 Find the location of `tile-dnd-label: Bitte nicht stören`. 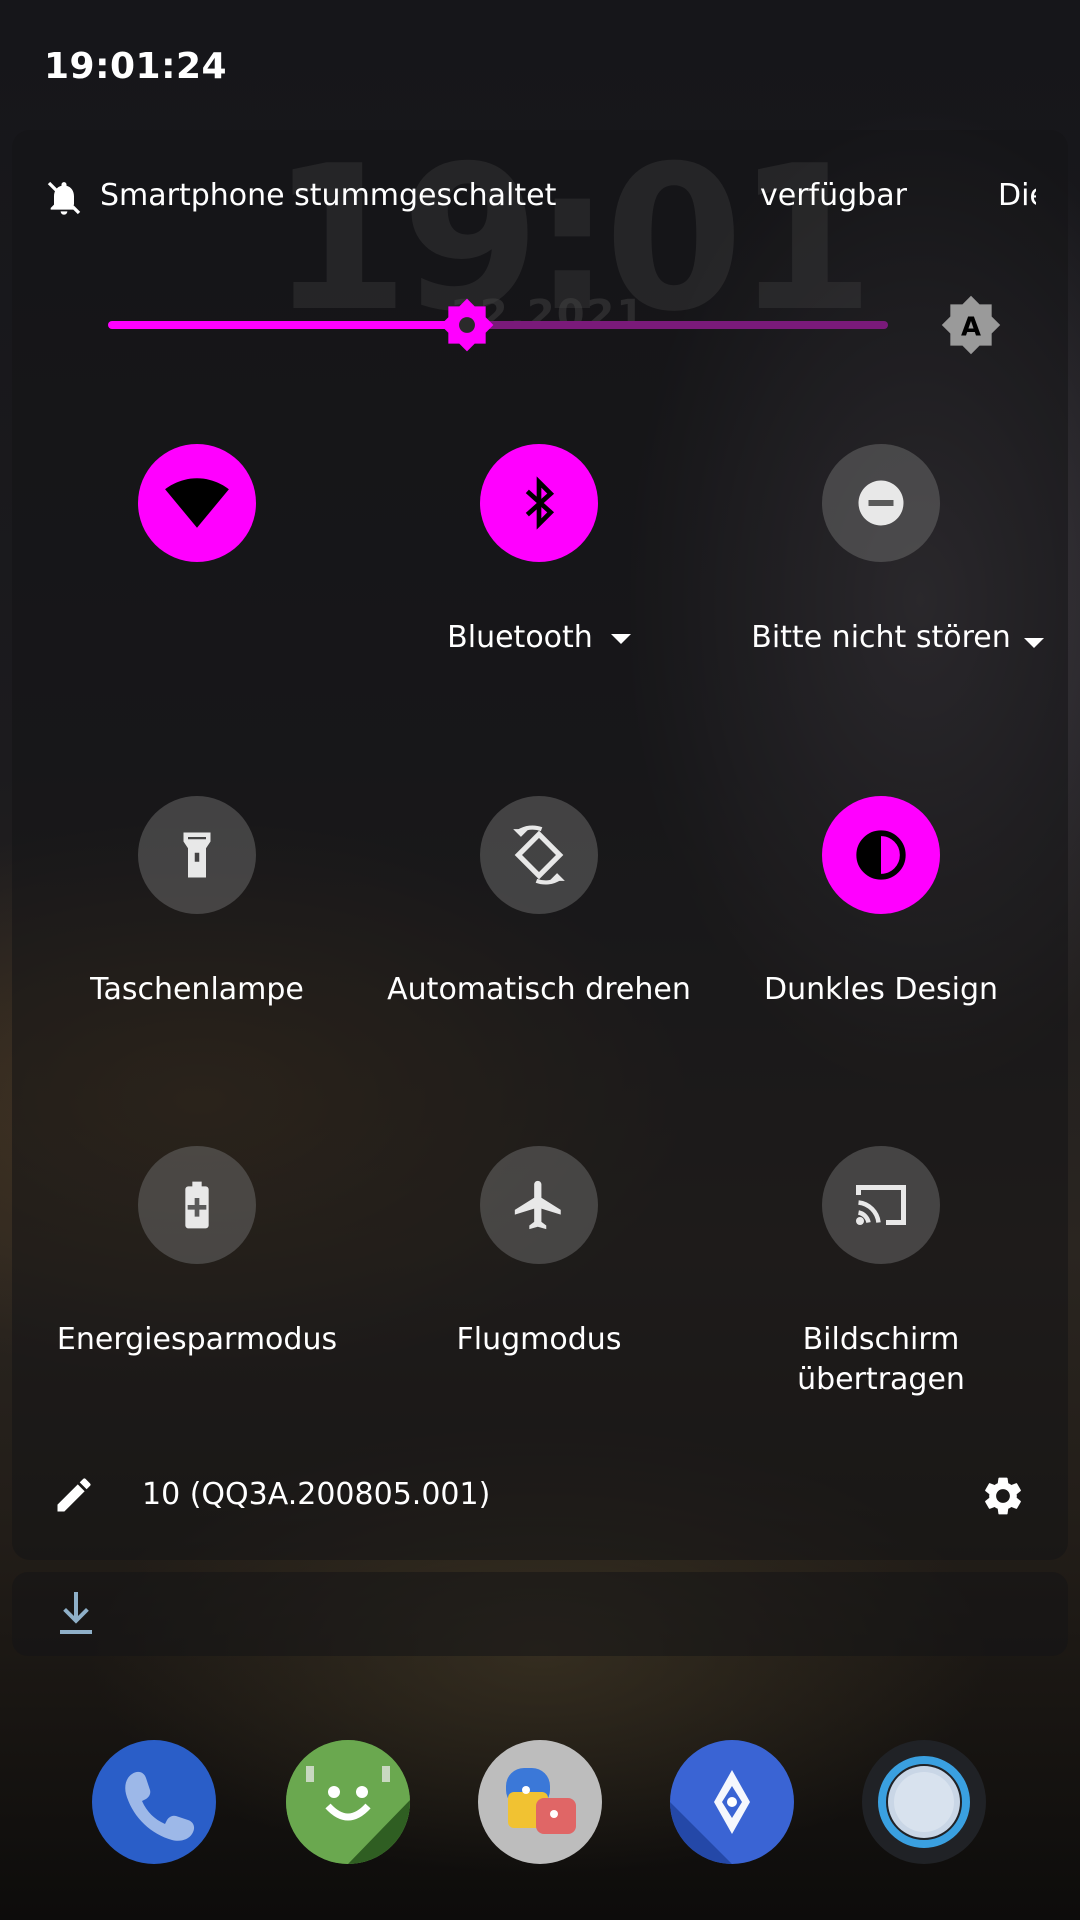

tile-dnd-label: Bitte nicht stören is located at coordinates (881, 637).